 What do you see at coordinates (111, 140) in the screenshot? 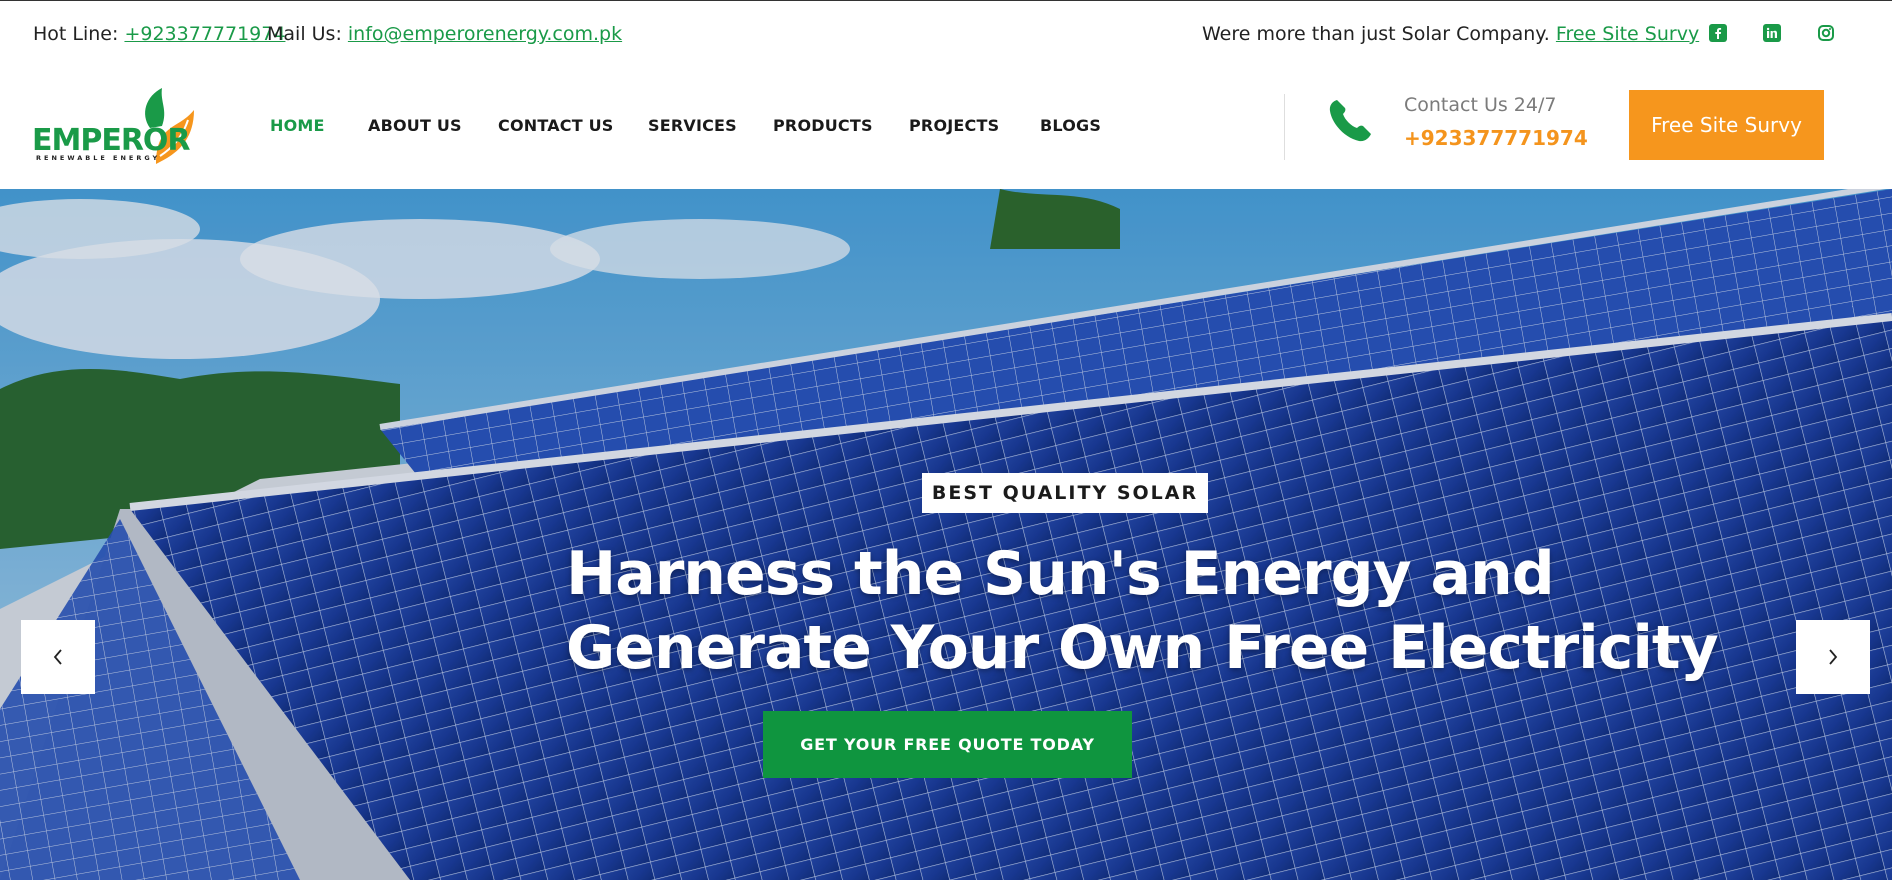
I see `logo-wordmark: EMPEROR` at bounding box center [111, 140].